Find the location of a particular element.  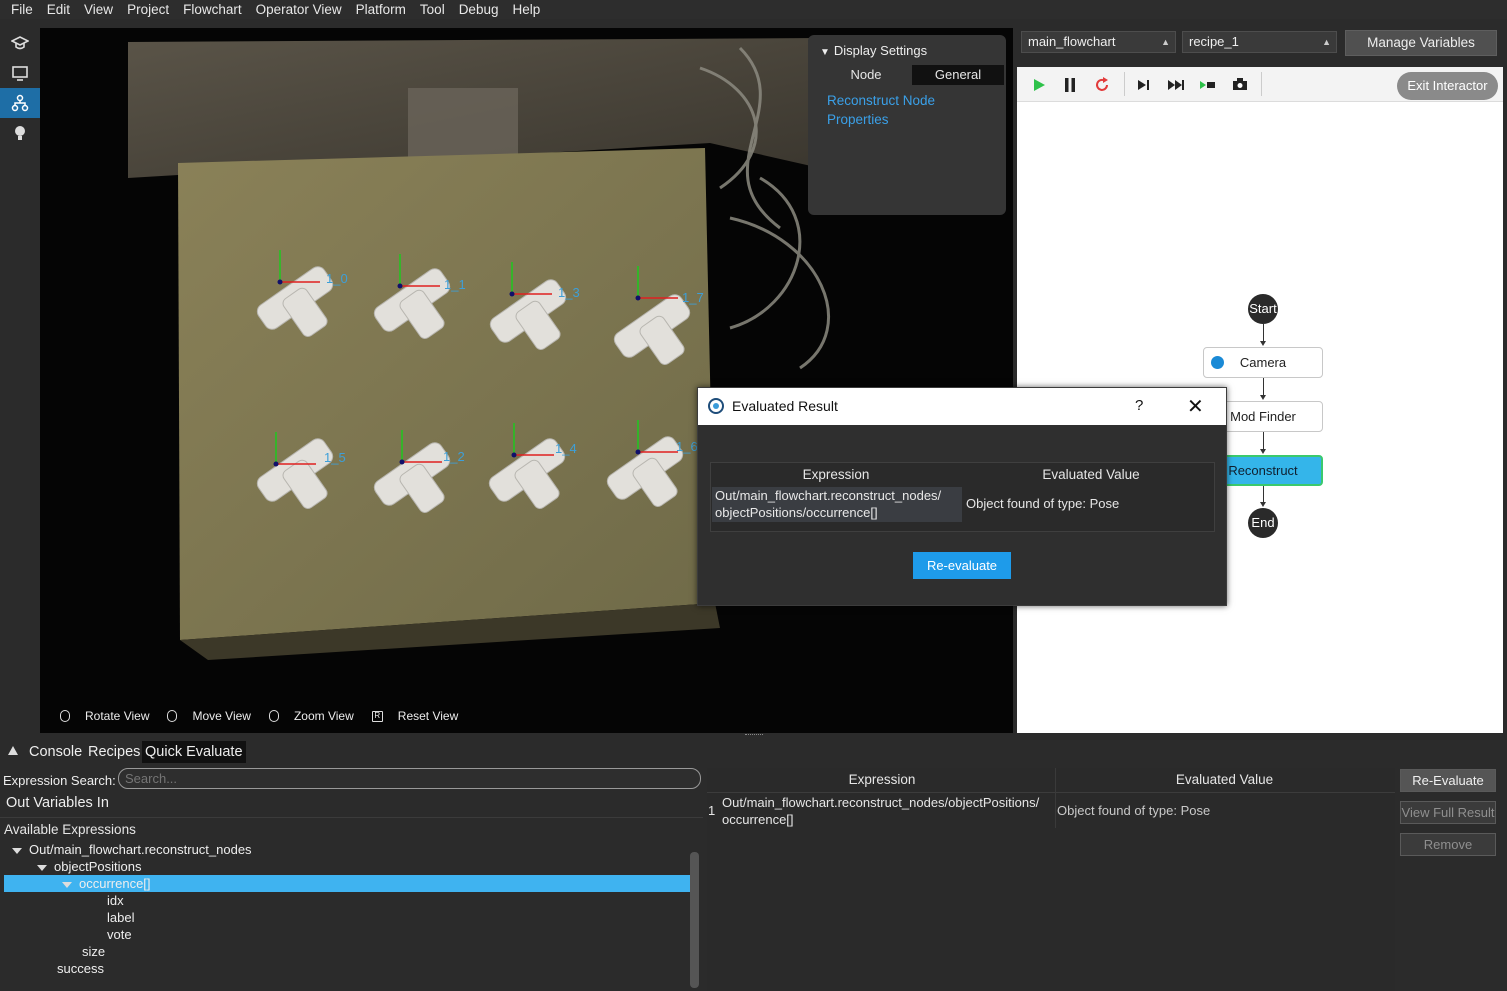

menu-edit: Edit is located at coordinates (58, 9).